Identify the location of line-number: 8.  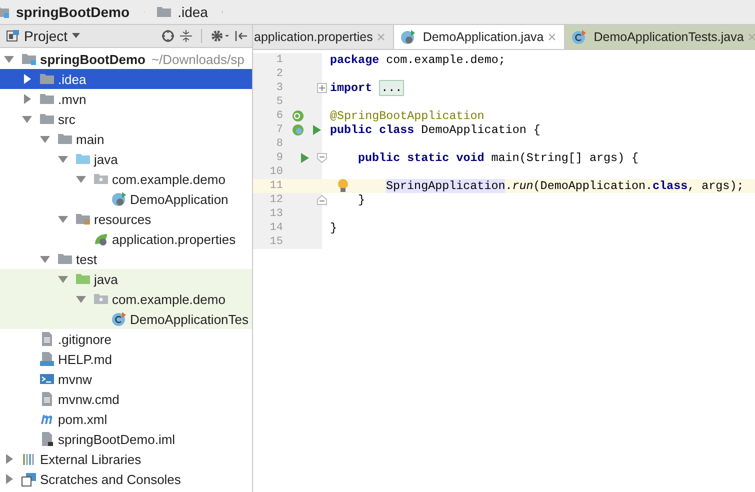
(279, 144).